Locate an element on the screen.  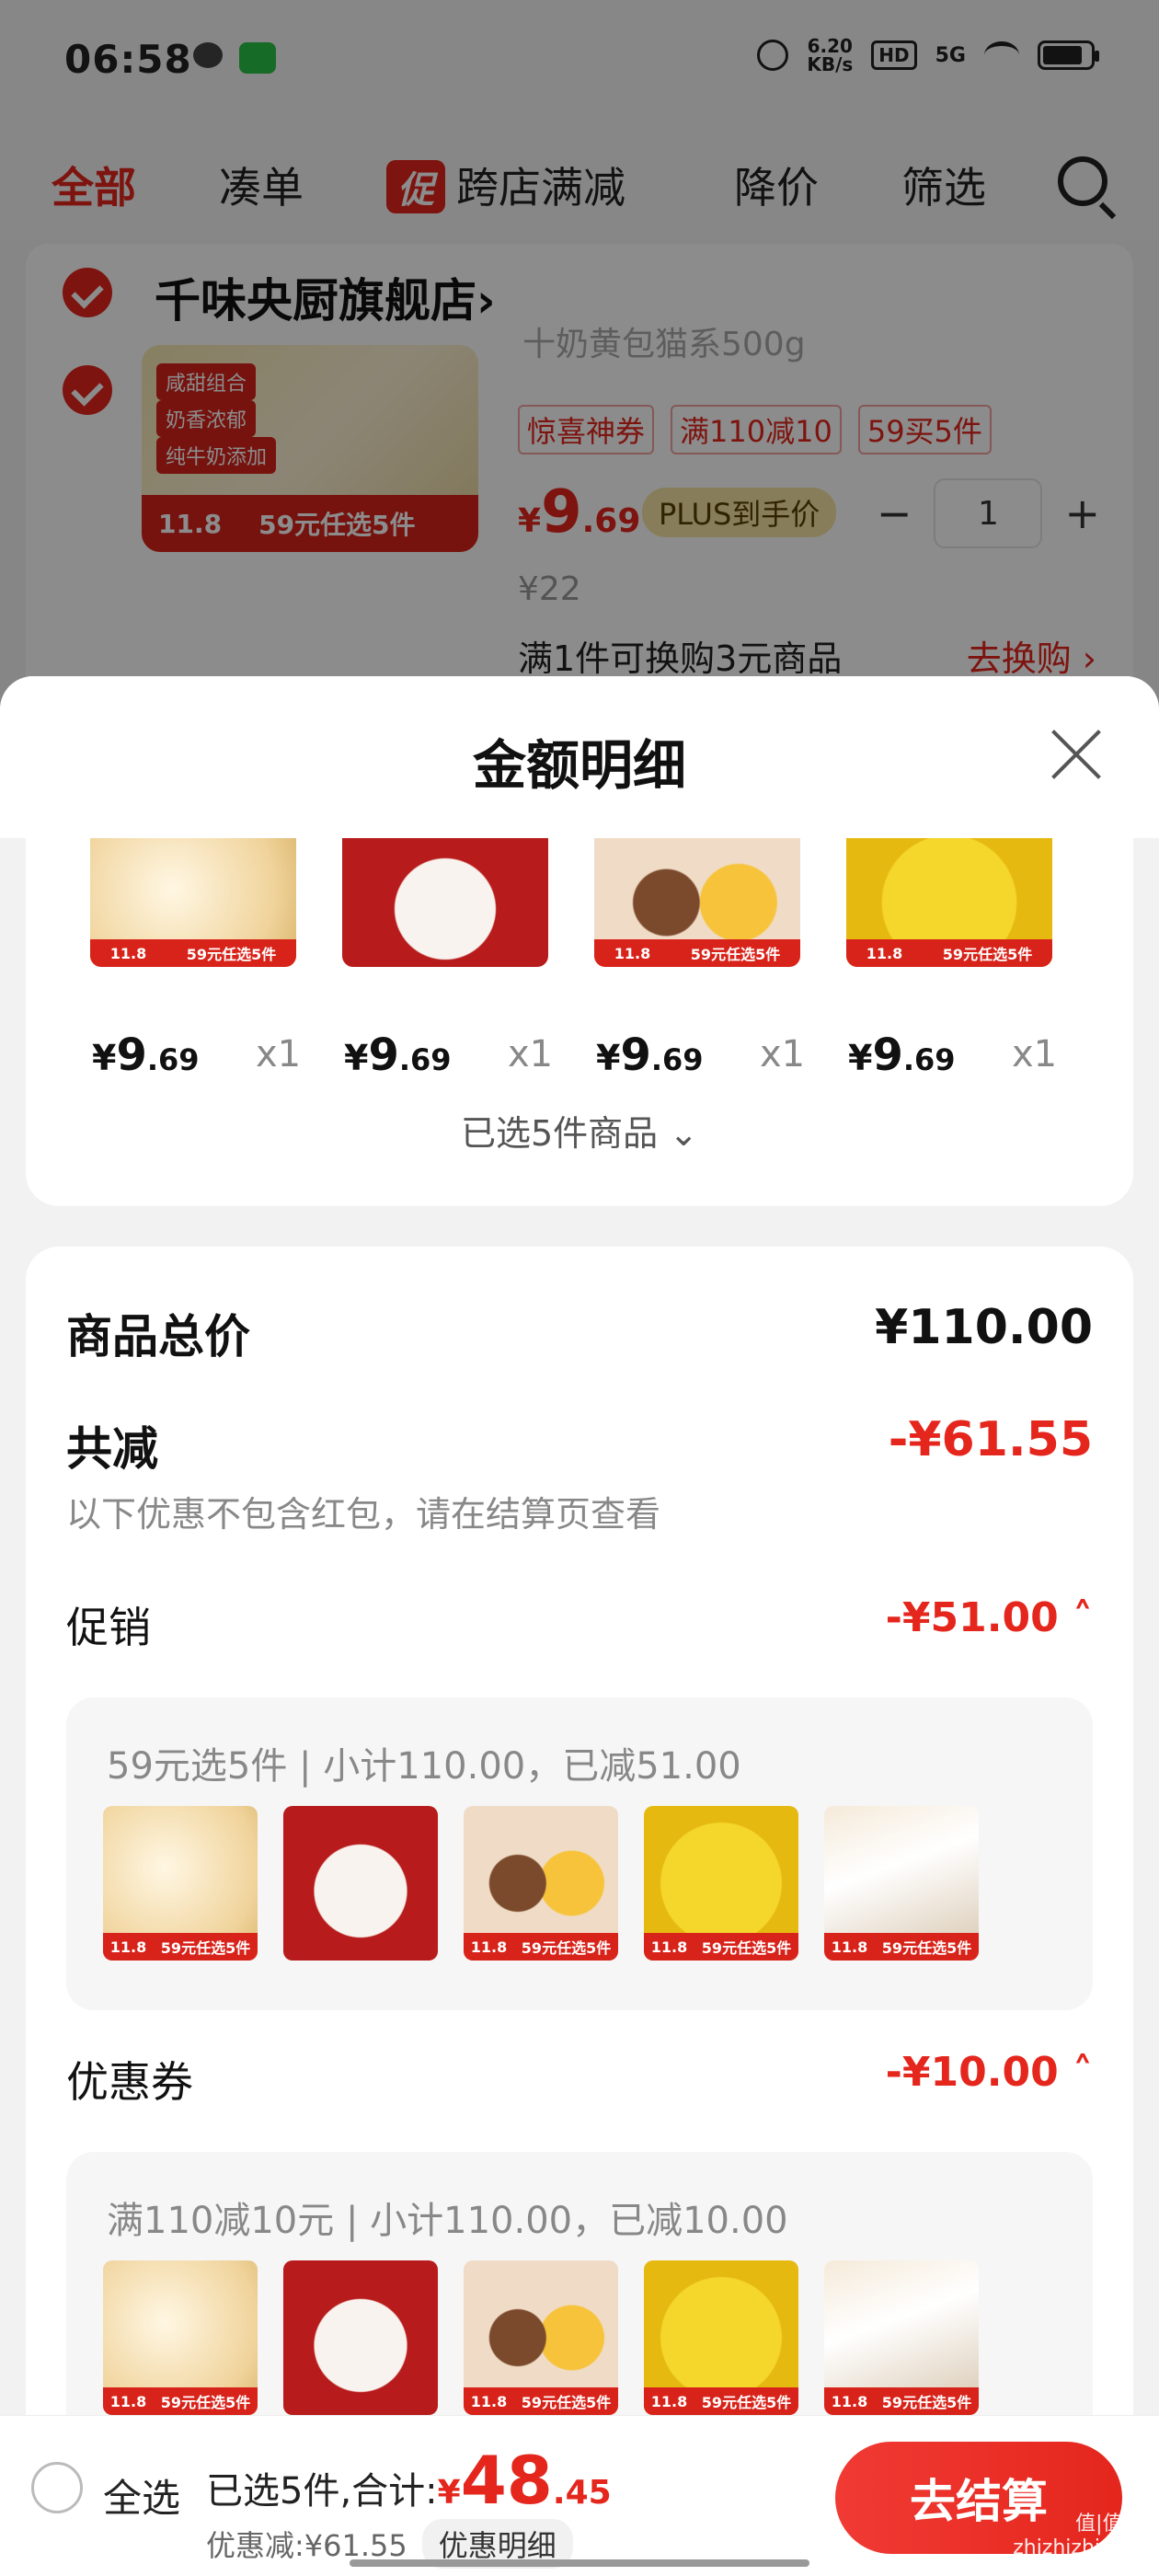
reduce-value: -¥61.55 is located at coordinates (990, 1439).